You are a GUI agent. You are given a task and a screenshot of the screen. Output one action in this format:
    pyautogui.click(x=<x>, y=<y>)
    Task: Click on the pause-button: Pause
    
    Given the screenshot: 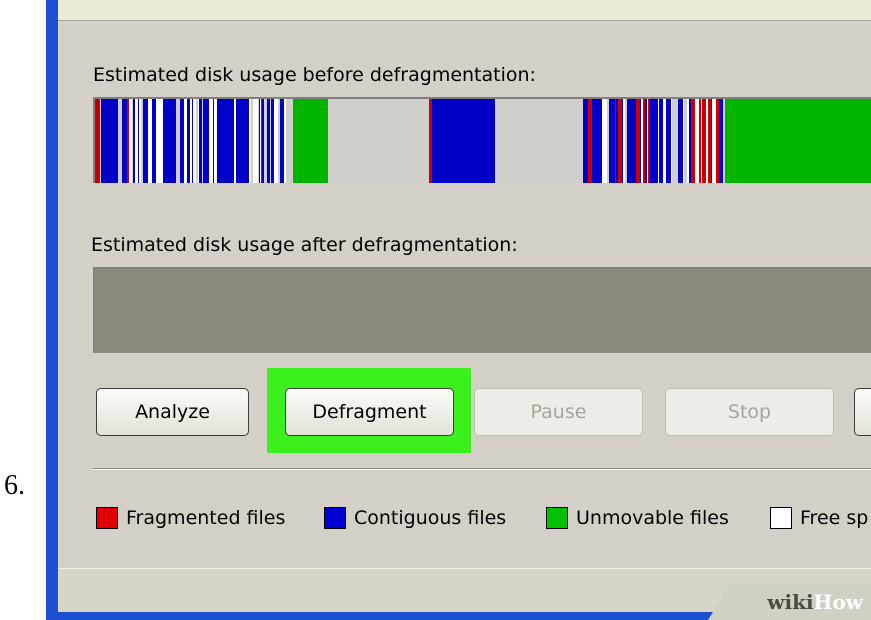 What is the action you would take?
    pyautogui.click(x=558, y=412)
    